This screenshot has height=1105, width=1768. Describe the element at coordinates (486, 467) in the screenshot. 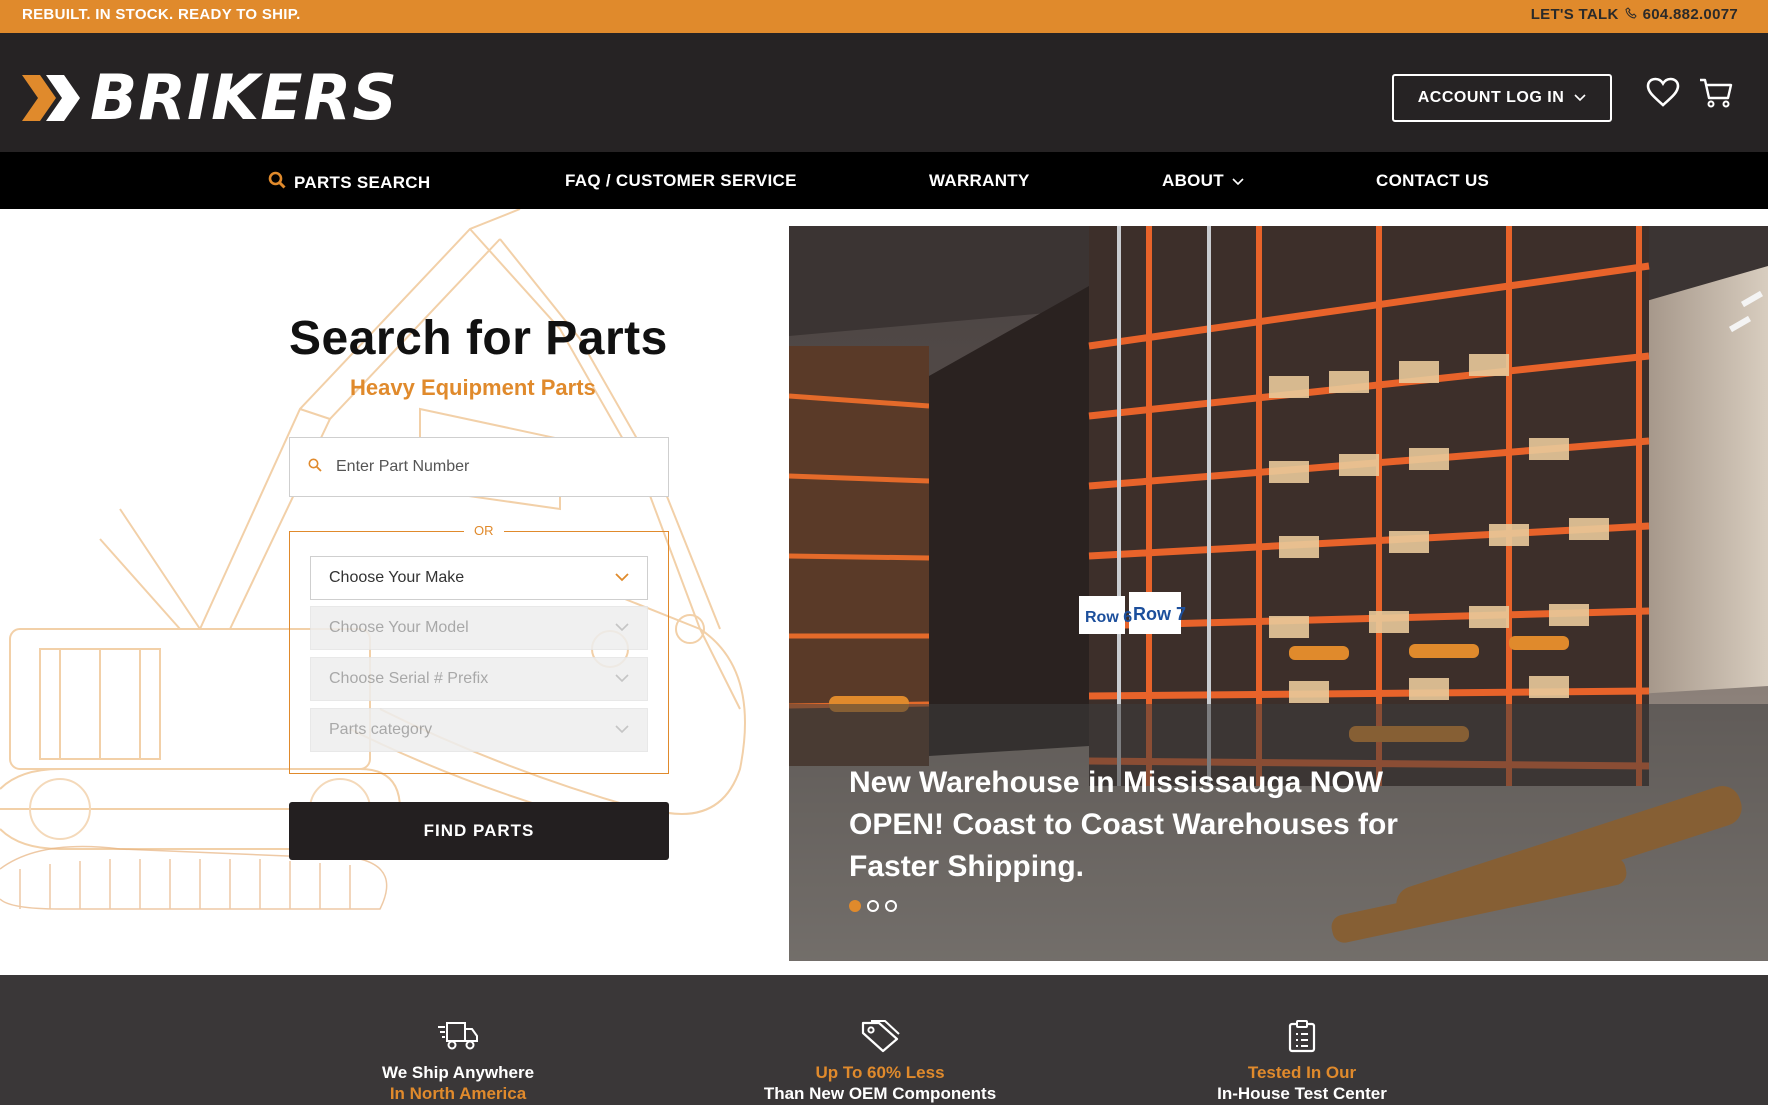

I see `part-number-input` at that location.